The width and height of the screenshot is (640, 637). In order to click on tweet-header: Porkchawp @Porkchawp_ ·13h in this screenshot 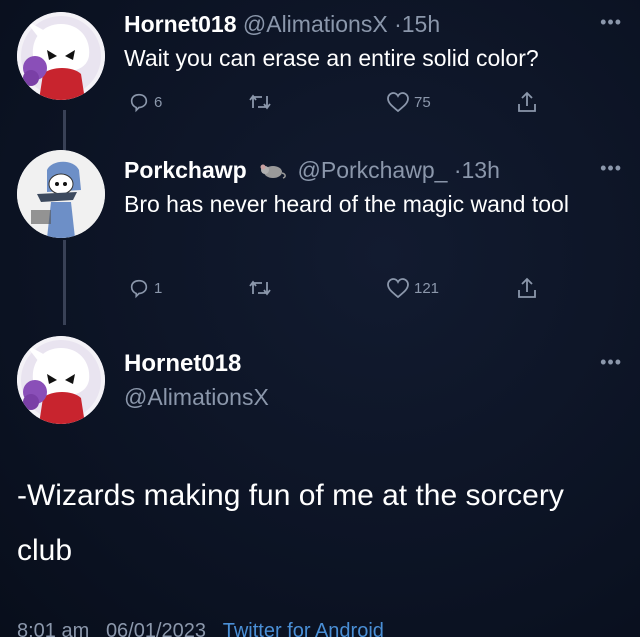, I will do `click(312, 170)`.